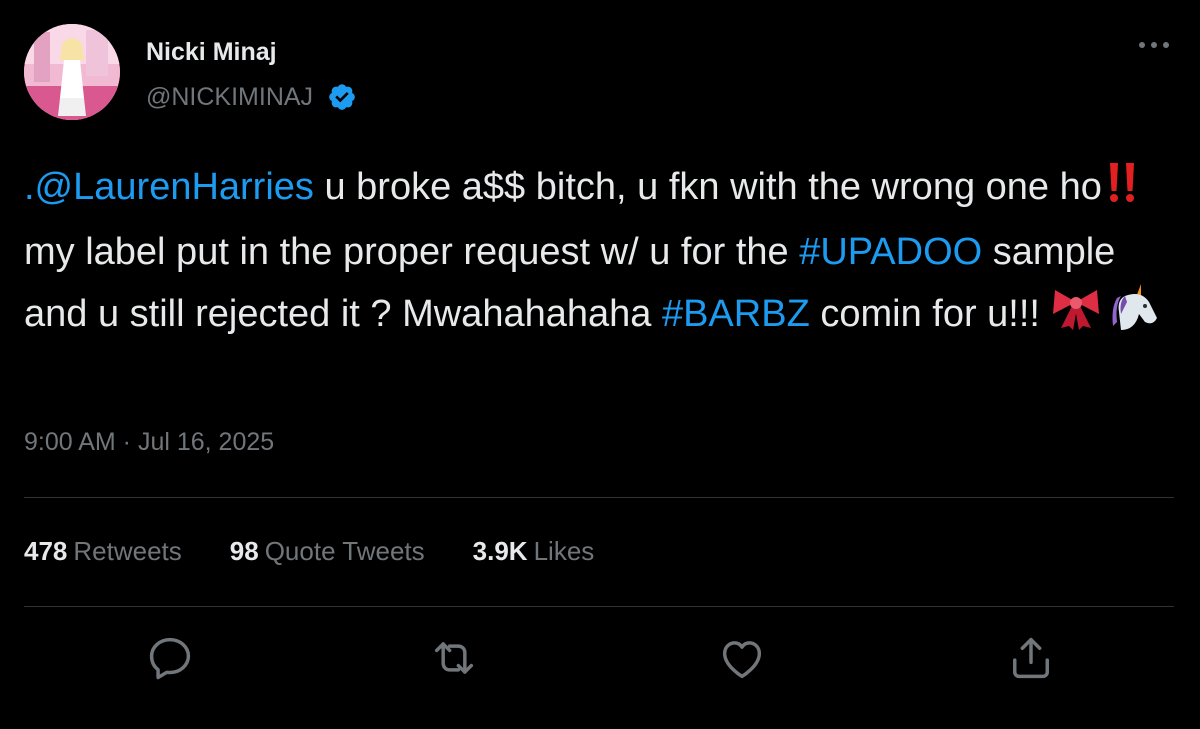  Describe the element at coordinates (342, 97) in the screenshot. I see `verified-badge-icon` at that location.